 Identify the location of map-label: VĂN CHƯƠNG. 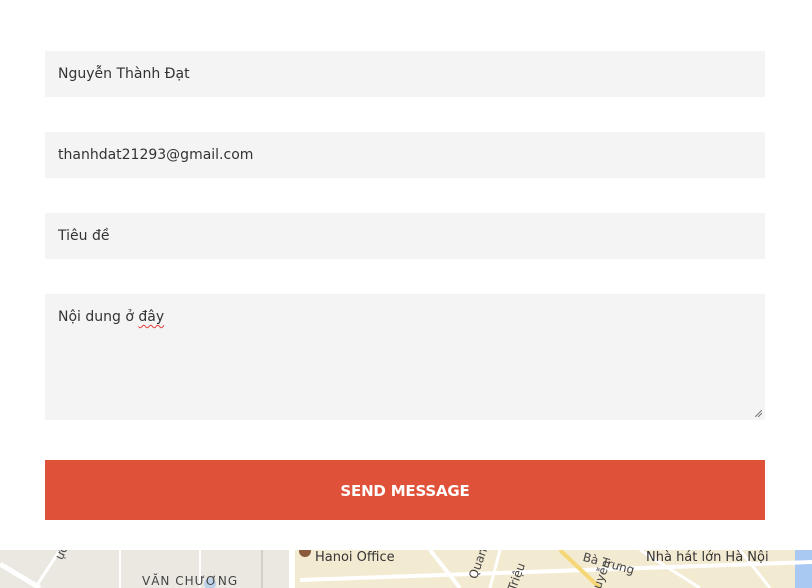
(190, 581).